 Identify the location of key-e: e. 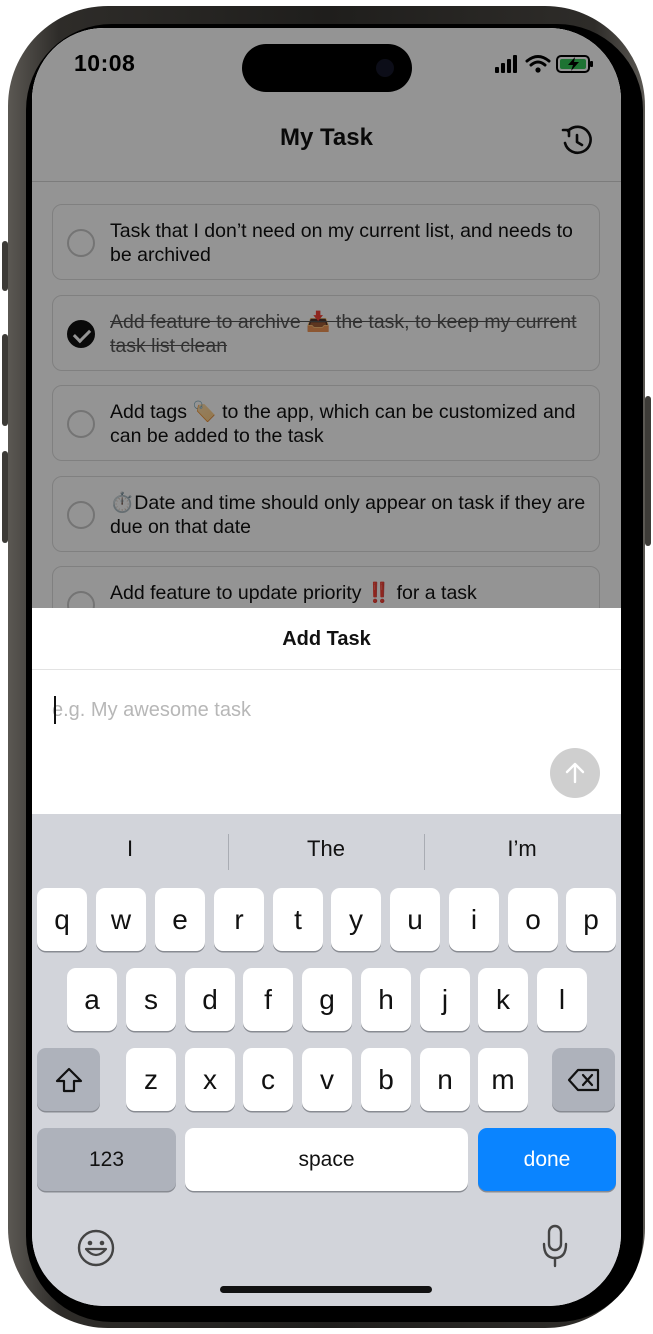
(180, 919).